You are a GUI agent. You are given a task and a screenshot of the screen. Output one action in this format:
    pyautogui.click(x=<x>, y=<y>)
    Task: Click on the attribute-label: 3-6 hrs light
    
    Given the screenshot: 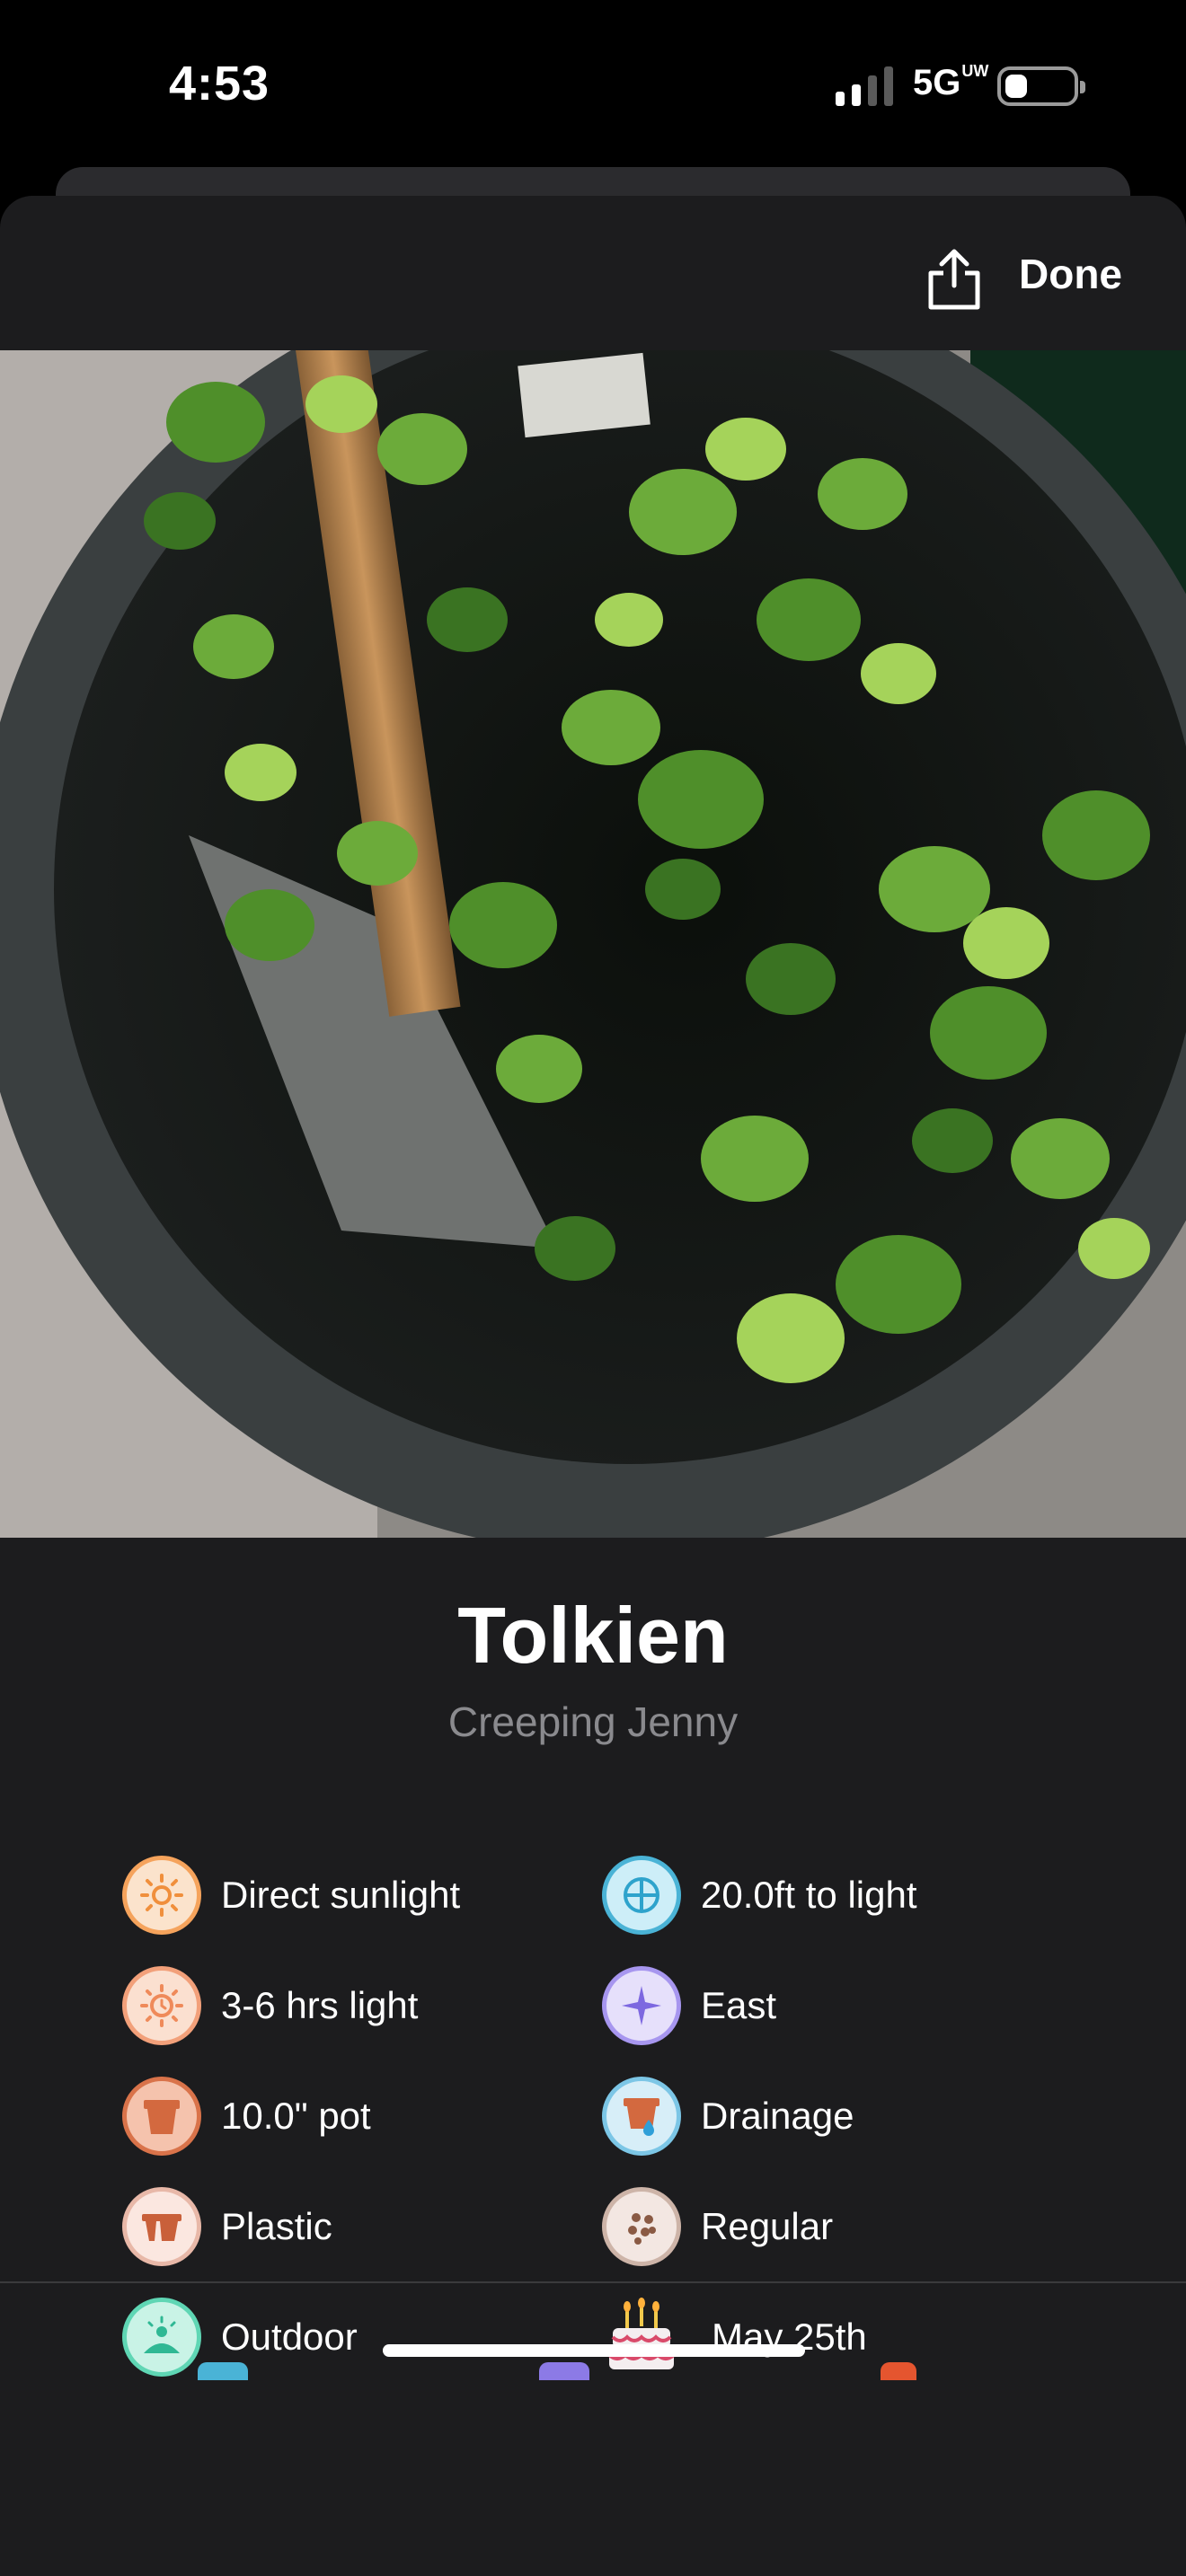 What is the action you would take?
    pyautogui.click(x=320, y=2005)
    